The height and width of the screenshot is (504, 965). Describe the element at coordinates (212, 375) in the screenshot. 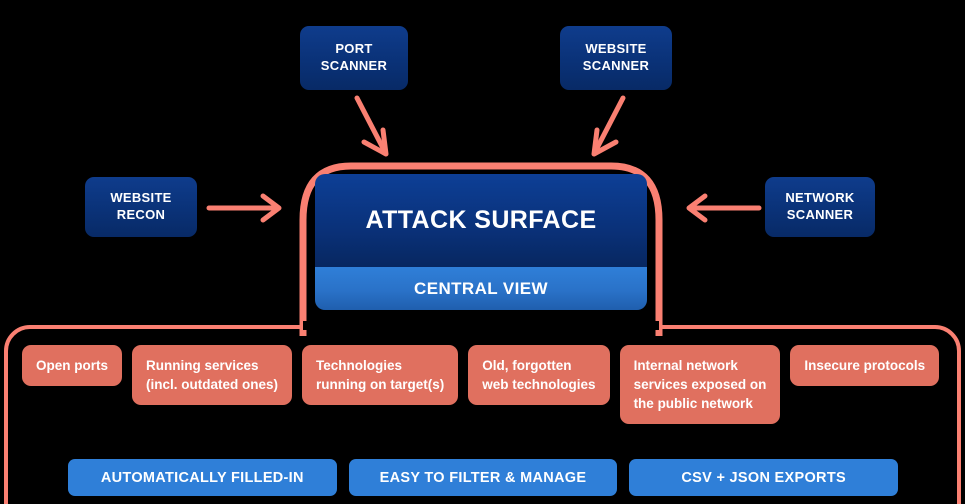

I see `finding-chip: Running services (incl. outdated ones)` at that location.